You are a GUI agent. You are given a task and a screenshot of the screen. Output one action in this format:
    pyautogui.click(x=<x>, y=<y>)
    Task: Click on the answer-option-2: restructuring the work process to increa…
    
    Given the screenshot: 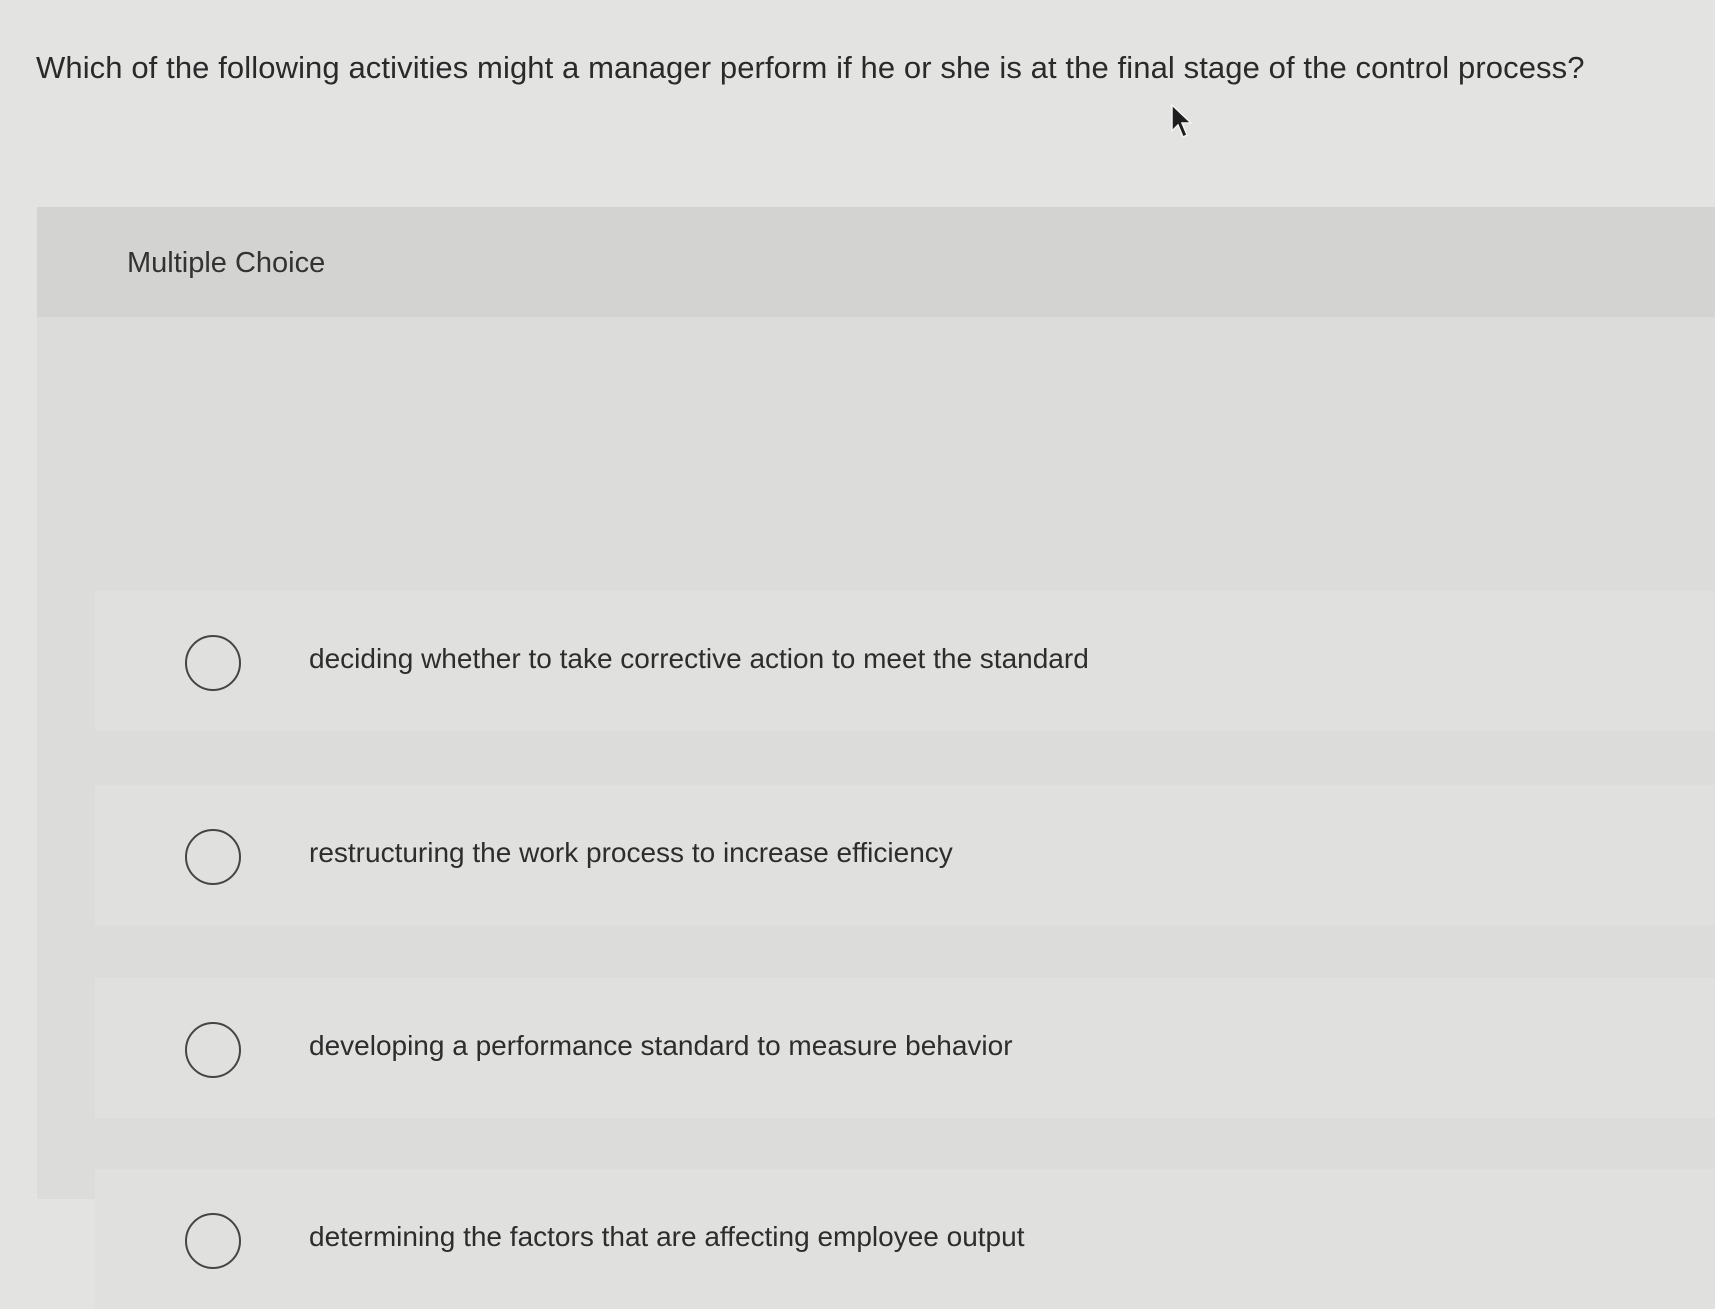 What is the action you would take?
    pyautogui.click(x=905, y=855)
    